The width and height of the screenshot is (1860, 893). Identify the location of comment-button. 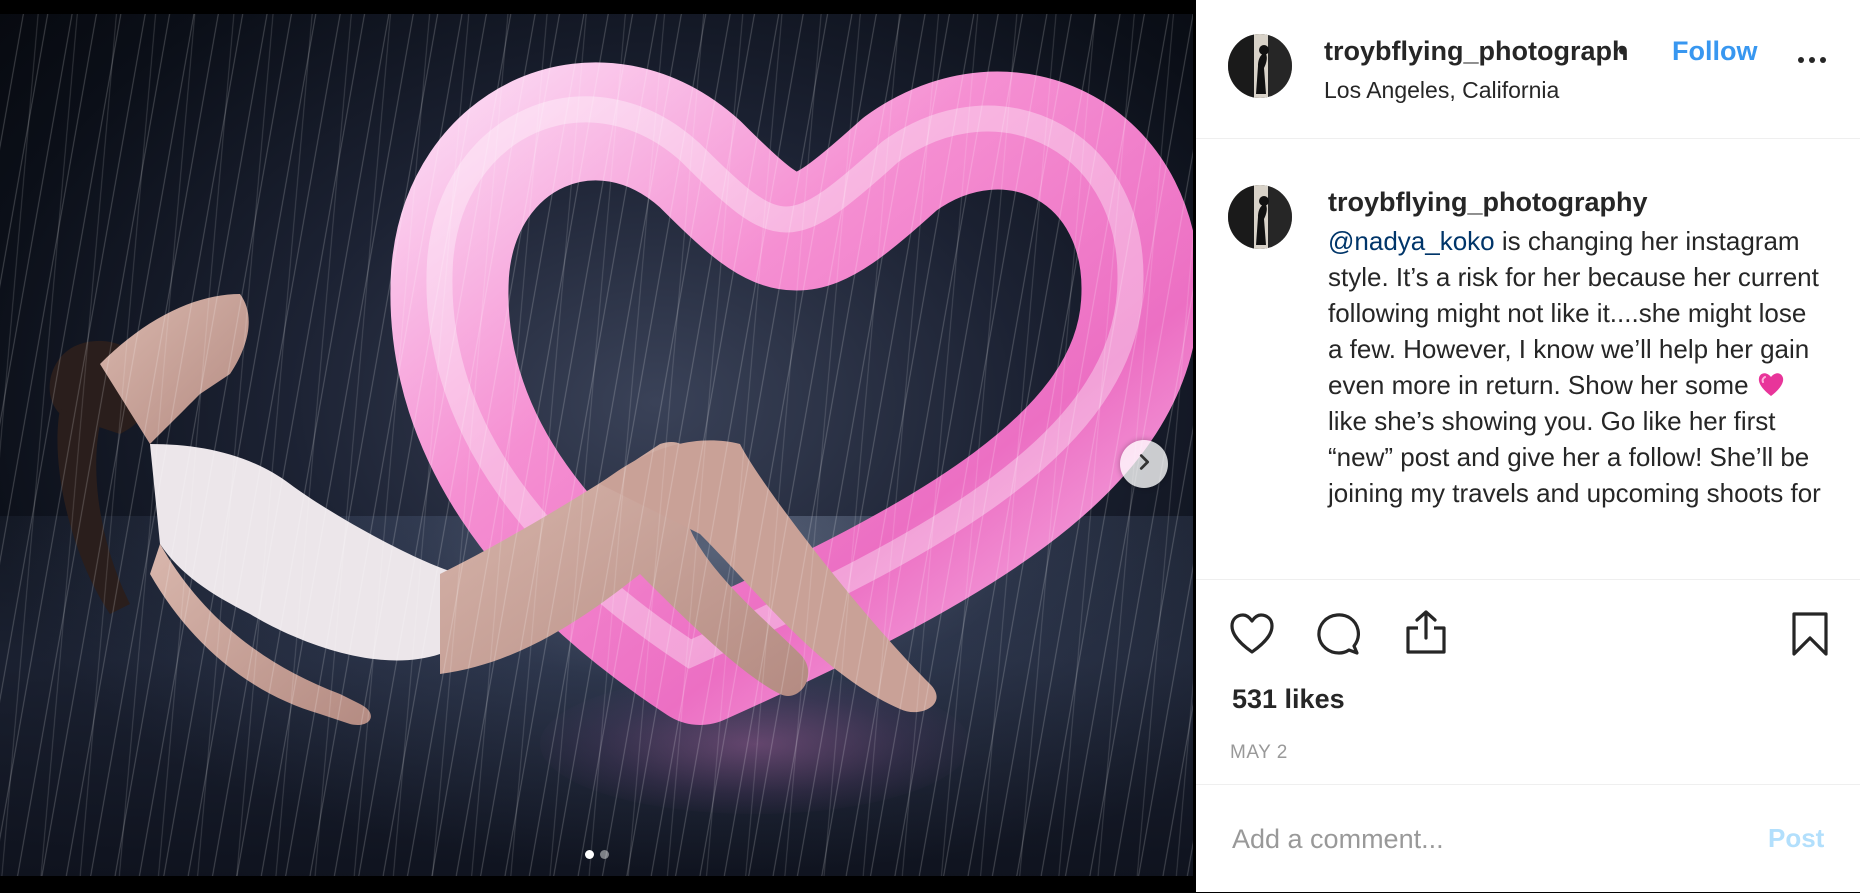
(1338, 634).